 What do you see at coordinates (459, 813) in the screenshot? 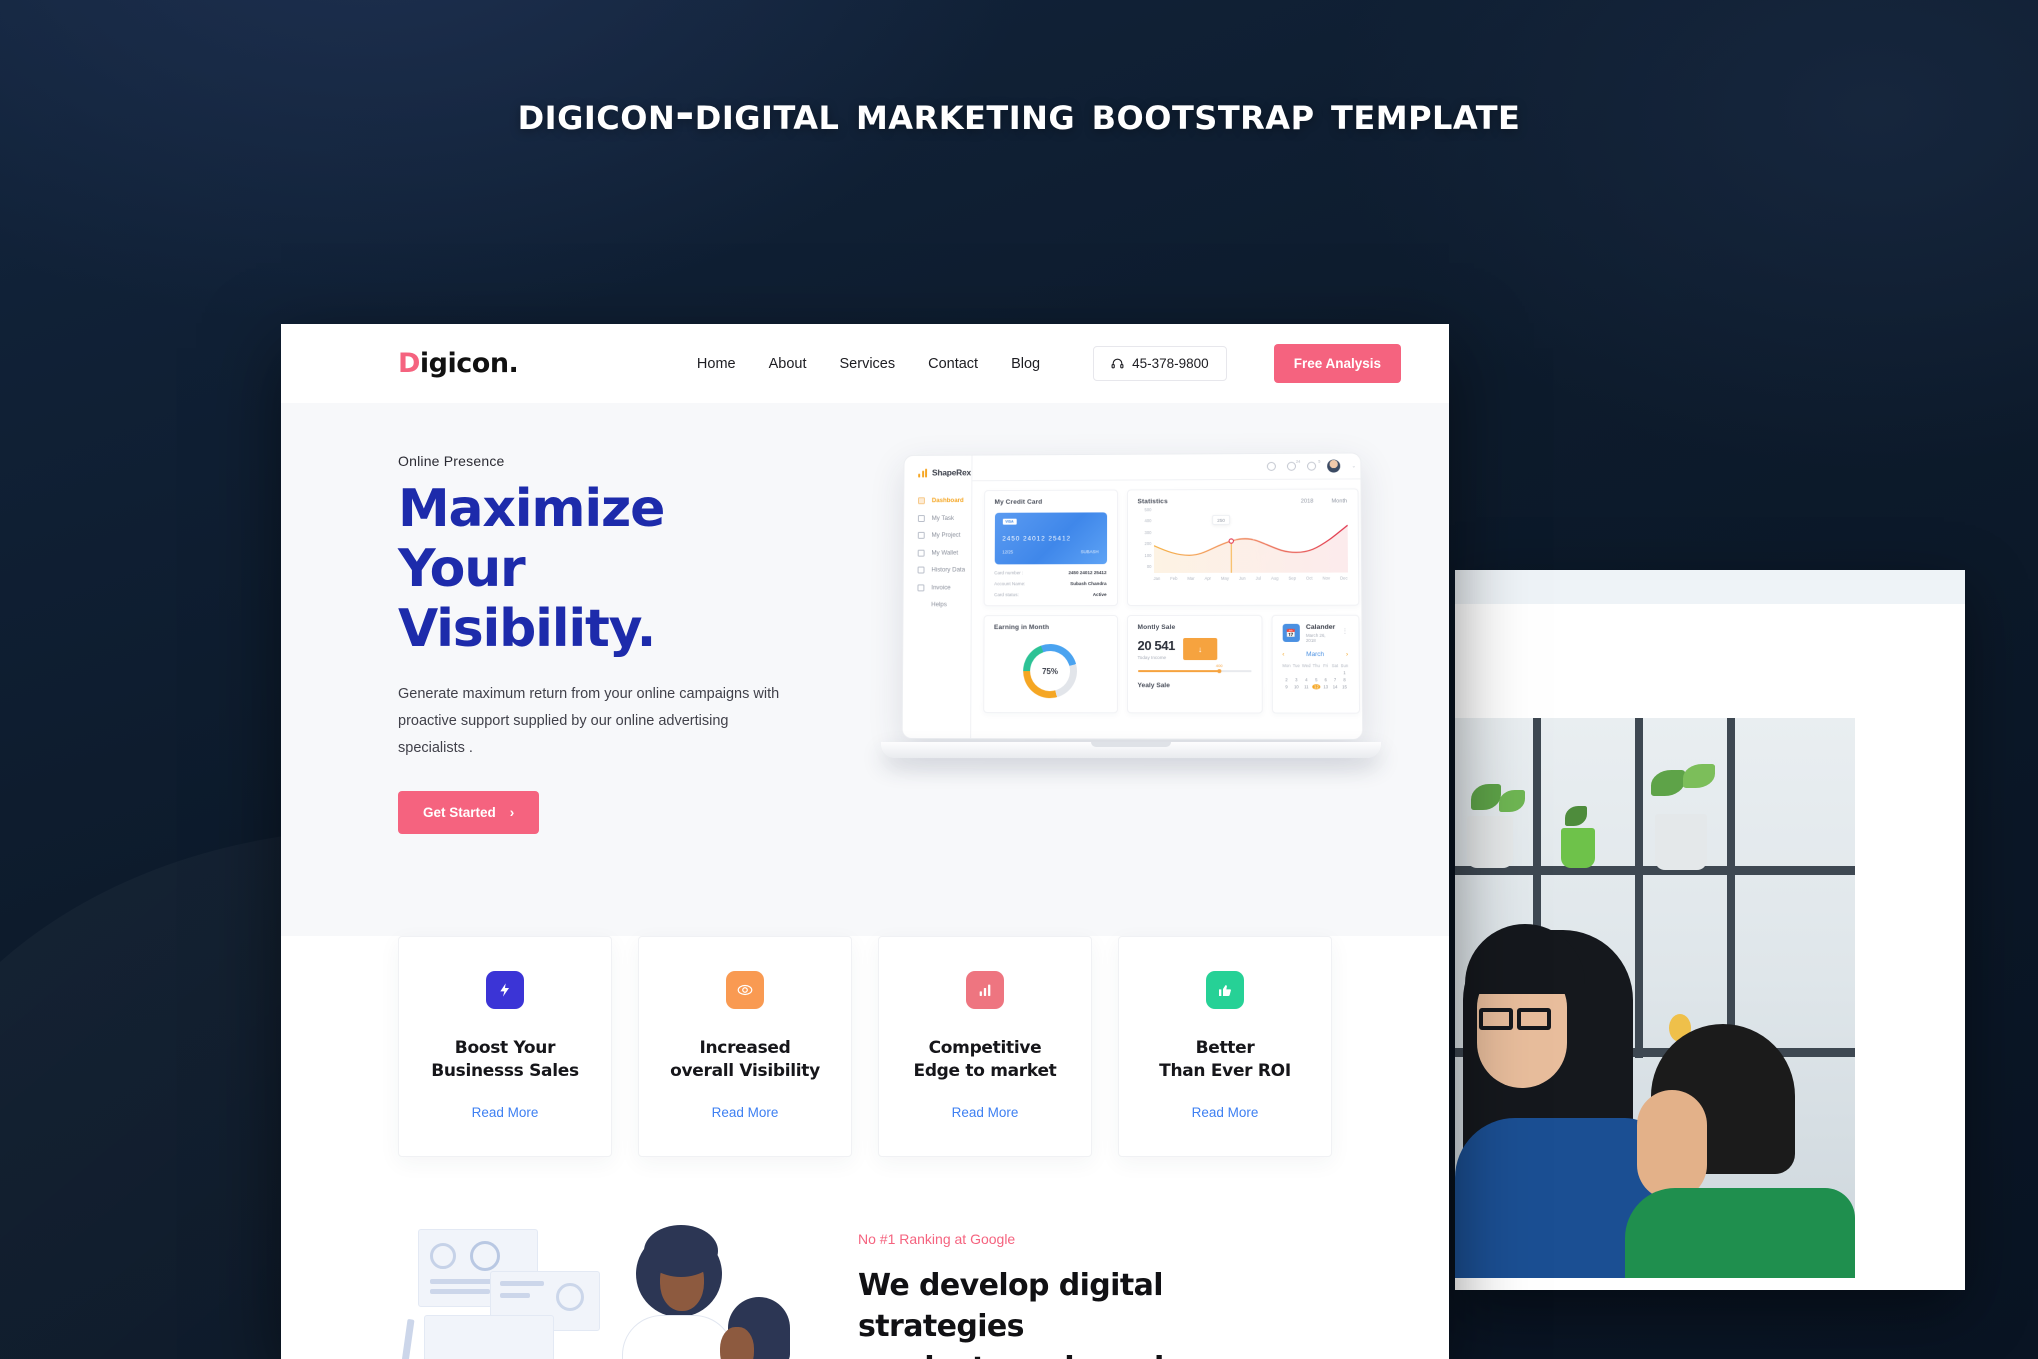
I see `get-started-label: Get Started` at bounding box center [459, 813].